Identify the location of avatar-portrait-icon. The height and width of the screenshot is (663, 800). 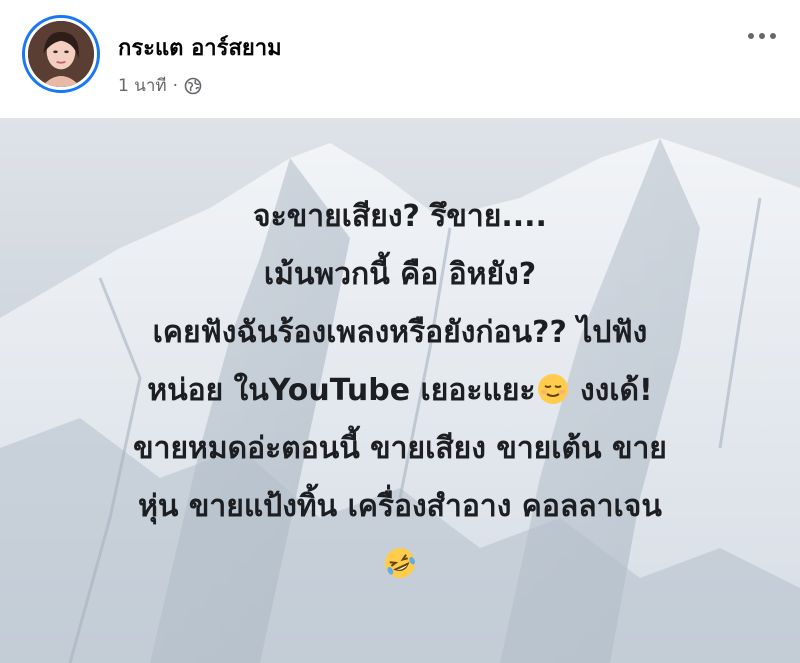
(61, 54).